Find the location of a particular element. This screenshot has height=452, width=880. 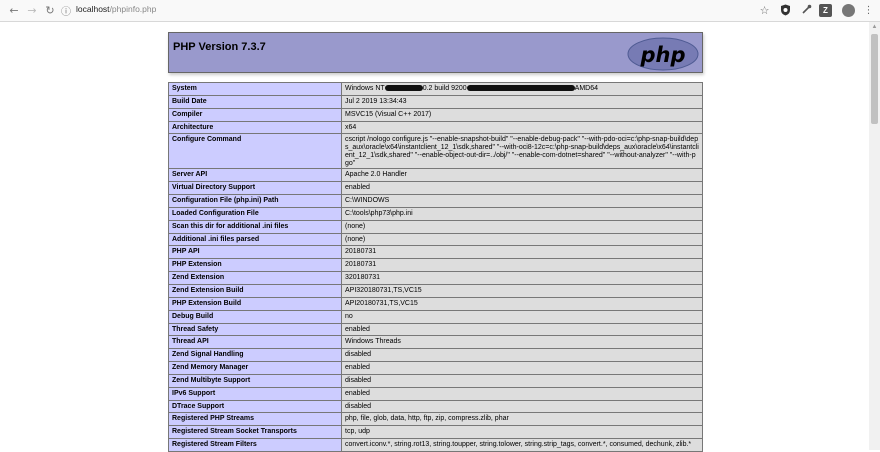

row-label: Server API is located at coordinates (255, 175).